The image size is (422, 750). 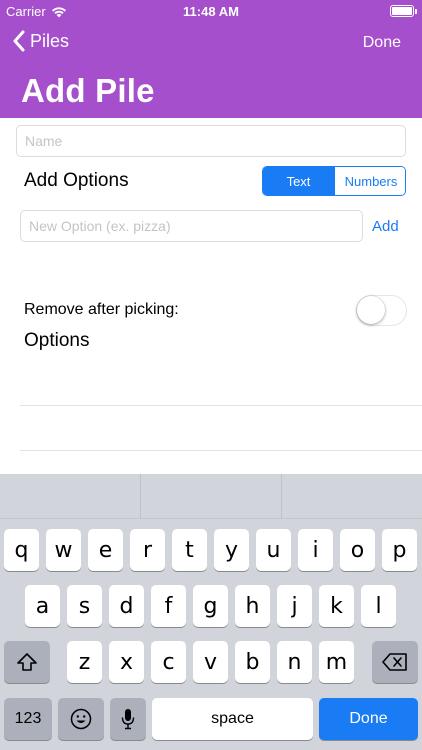 What do you see at coordinates (252, 606) in the screenshot?
I see `key-h: h` at bounding box center [252, 606].